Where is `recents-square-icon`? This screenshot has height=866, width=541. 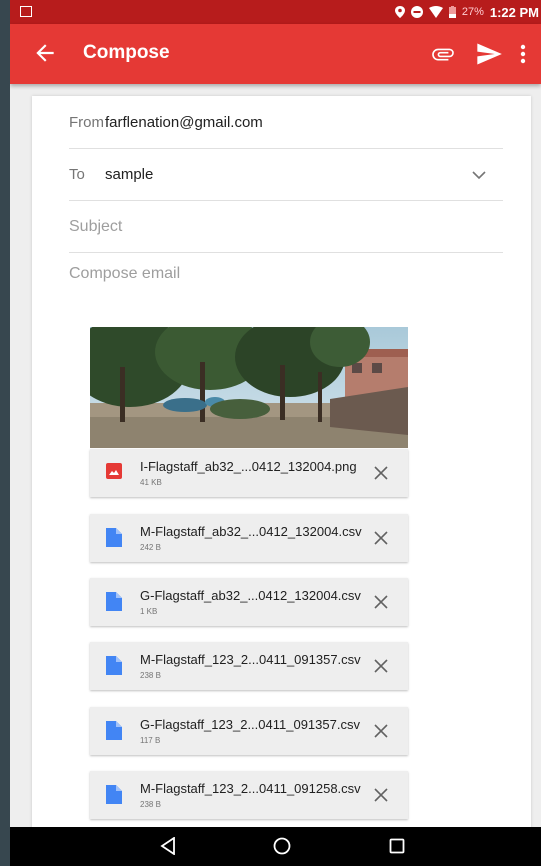 recents-square-icon is located at coordinates (397, 846).